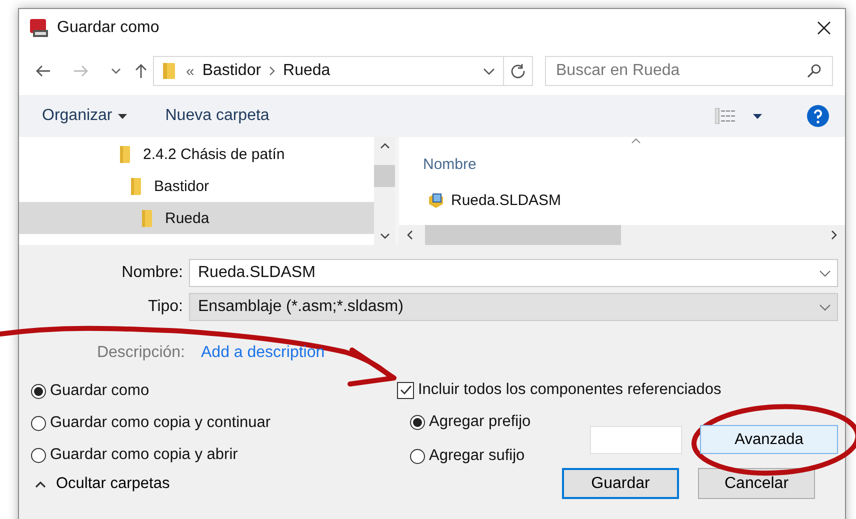  Describe the element at coordinates (636, 440) in the screenshot. I see `affix-input-field` at that location.